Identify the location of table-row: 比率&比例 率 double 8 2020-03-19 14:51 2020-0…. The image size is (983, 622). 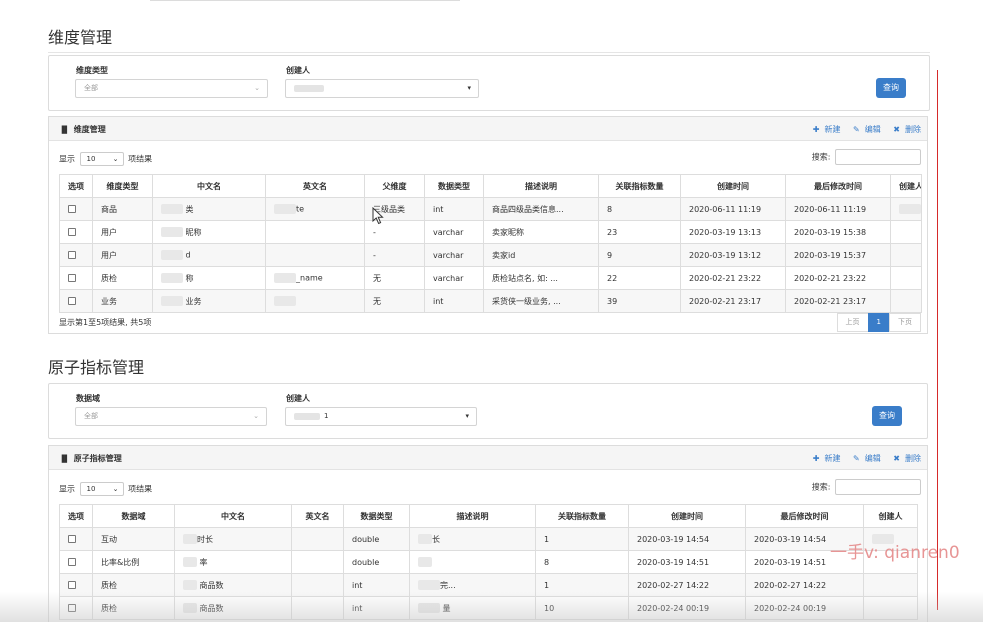
(488, 562).